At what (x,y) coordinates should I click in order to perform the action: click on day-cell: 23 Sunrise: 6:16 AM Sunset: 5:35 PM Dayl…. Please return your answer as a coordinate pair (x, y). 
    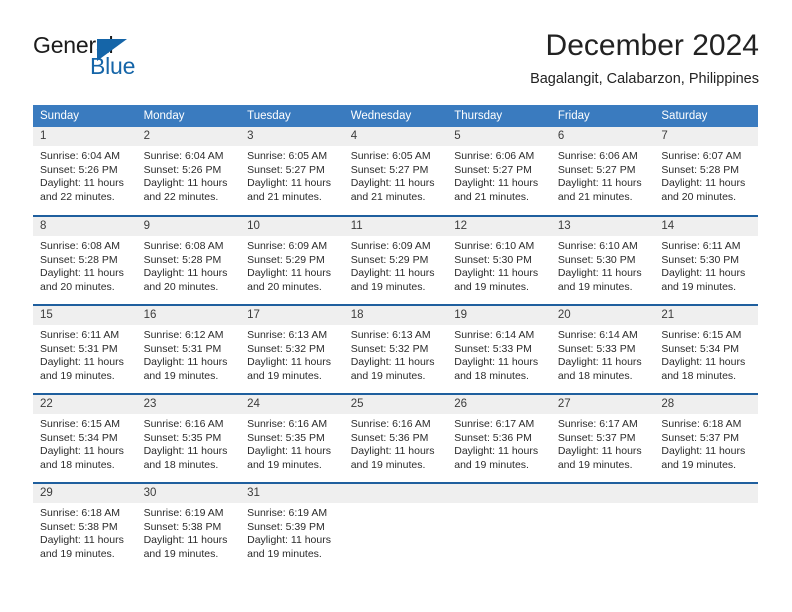
    Looking at the image, I should click on (188, 438).